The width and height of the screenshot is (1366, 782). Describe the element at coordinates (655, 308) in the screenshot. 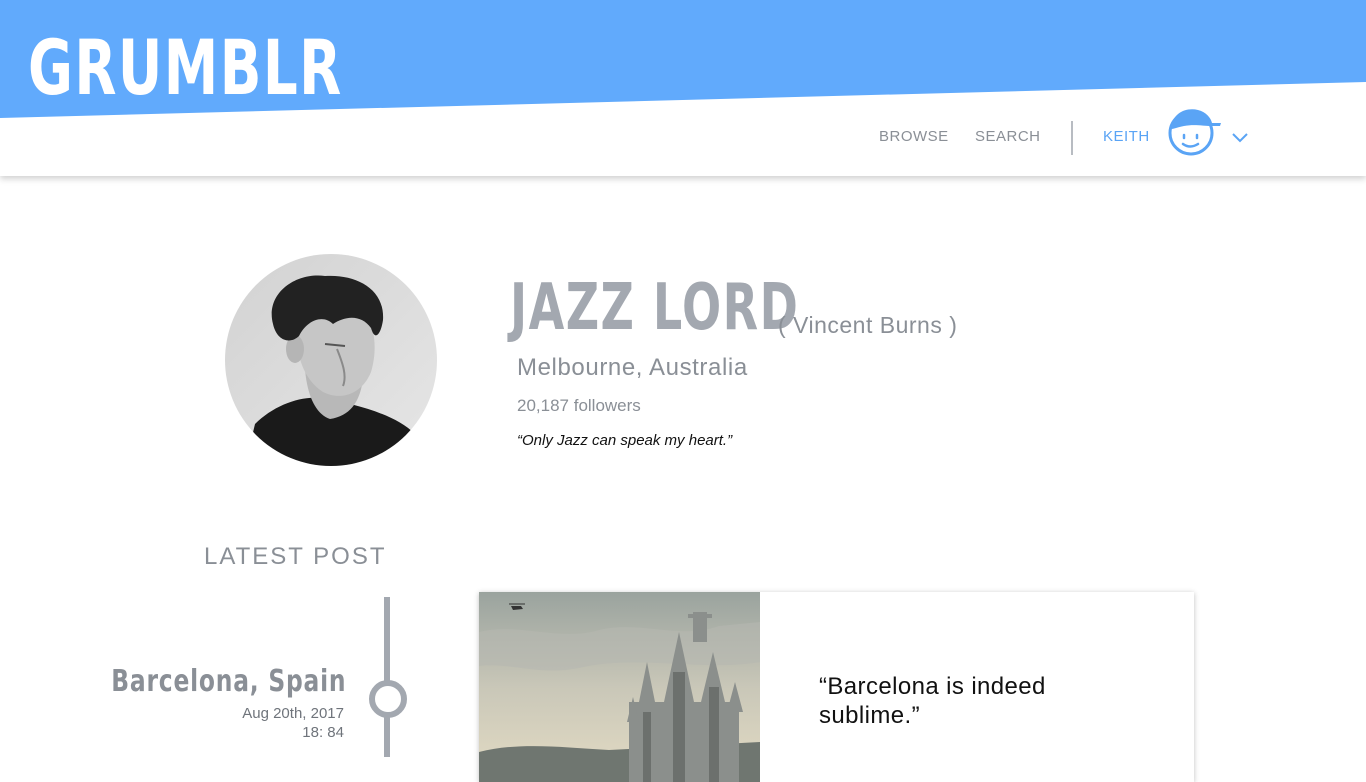

I see `profile-display-name: JAZZ LORD` at that location.